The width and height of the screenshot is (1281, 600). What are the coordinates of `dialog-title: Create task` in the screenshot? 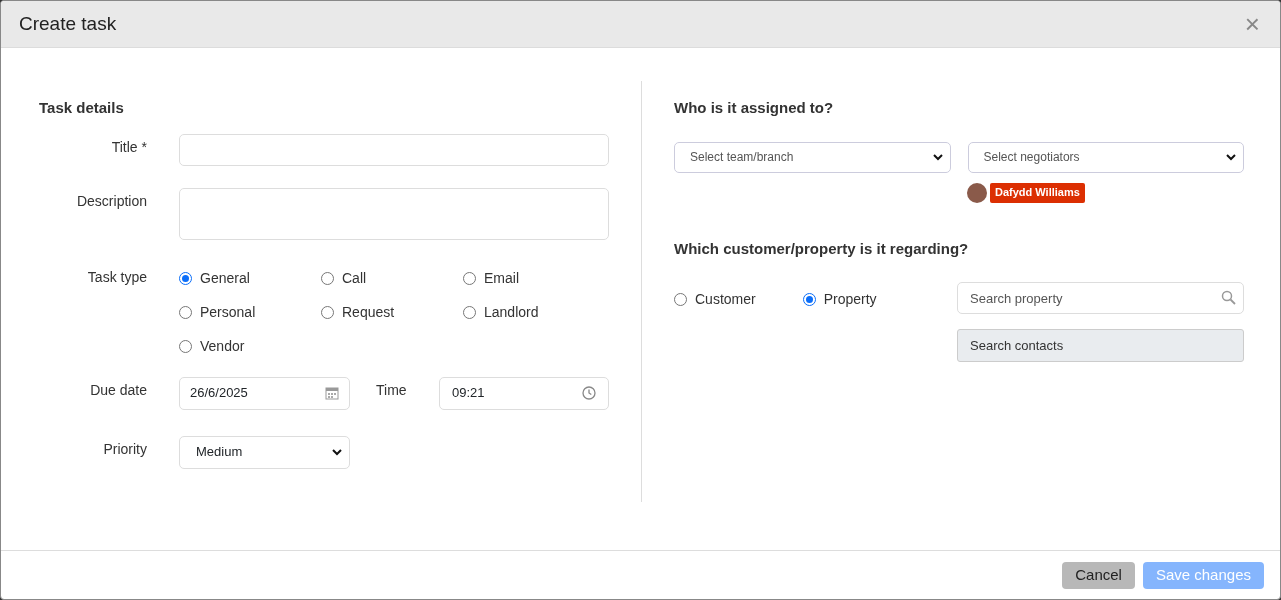 It's located at (68, 23).